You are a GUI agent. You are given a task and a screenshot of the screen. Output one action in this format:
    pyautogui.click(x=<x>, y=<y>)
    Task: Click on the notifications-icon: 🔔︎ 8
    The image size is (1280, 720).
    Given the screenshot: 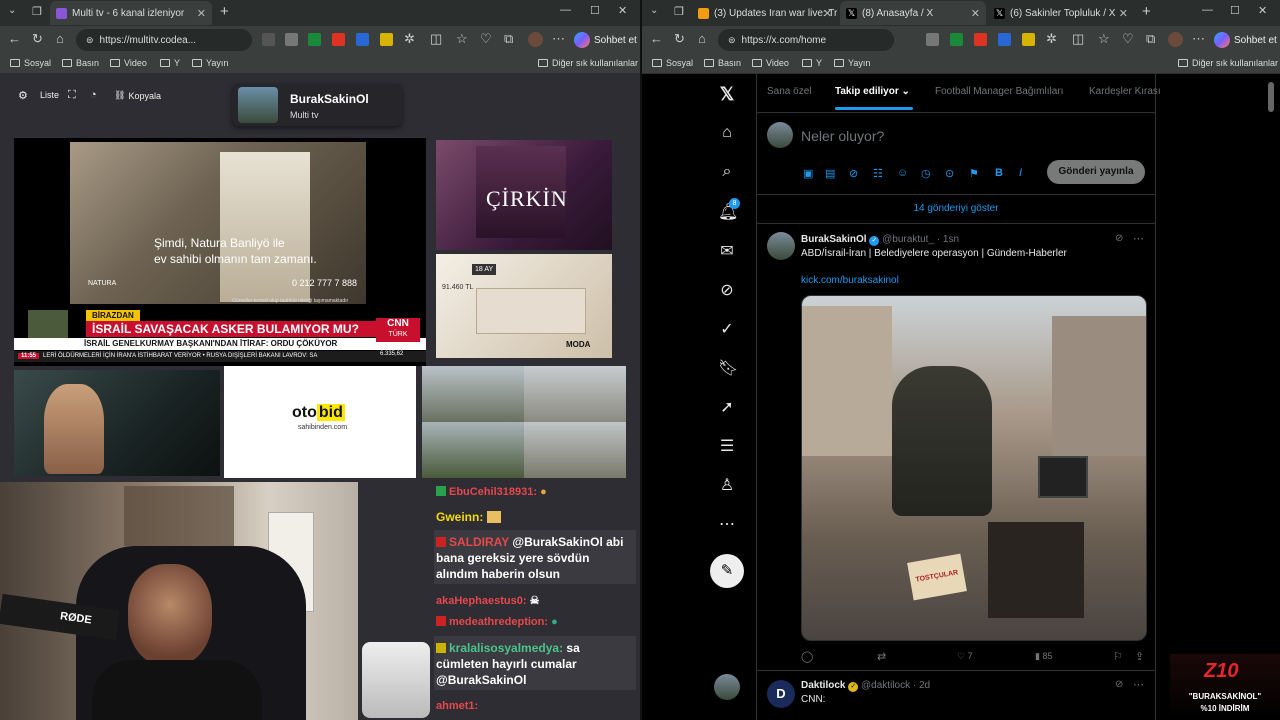 What is the action you would take?
    pyautogui.click(x=729, y=209)
    